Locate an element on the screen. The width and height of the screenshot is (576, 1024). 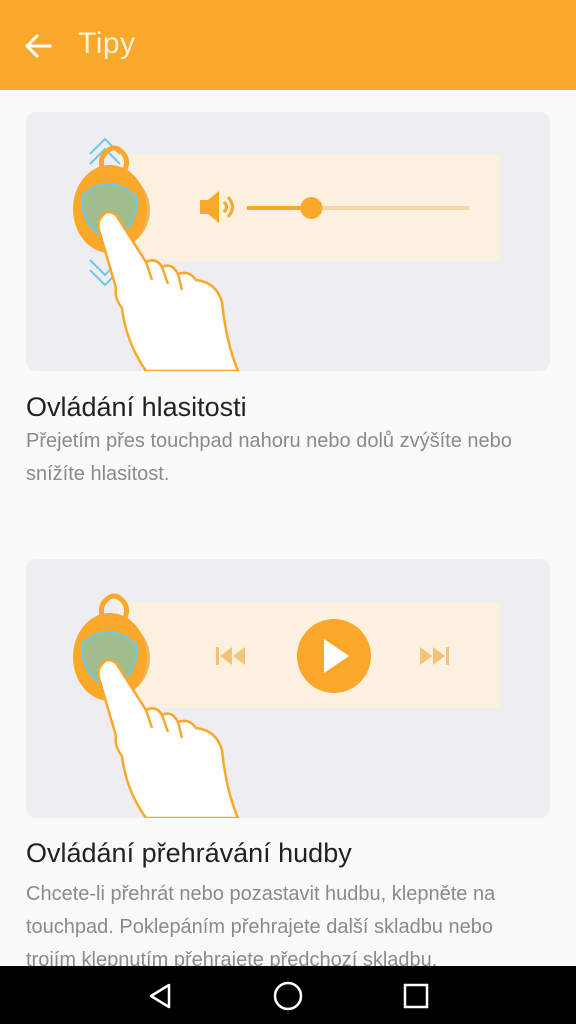
page-title: Tipy is located at coordinates (107, 43).